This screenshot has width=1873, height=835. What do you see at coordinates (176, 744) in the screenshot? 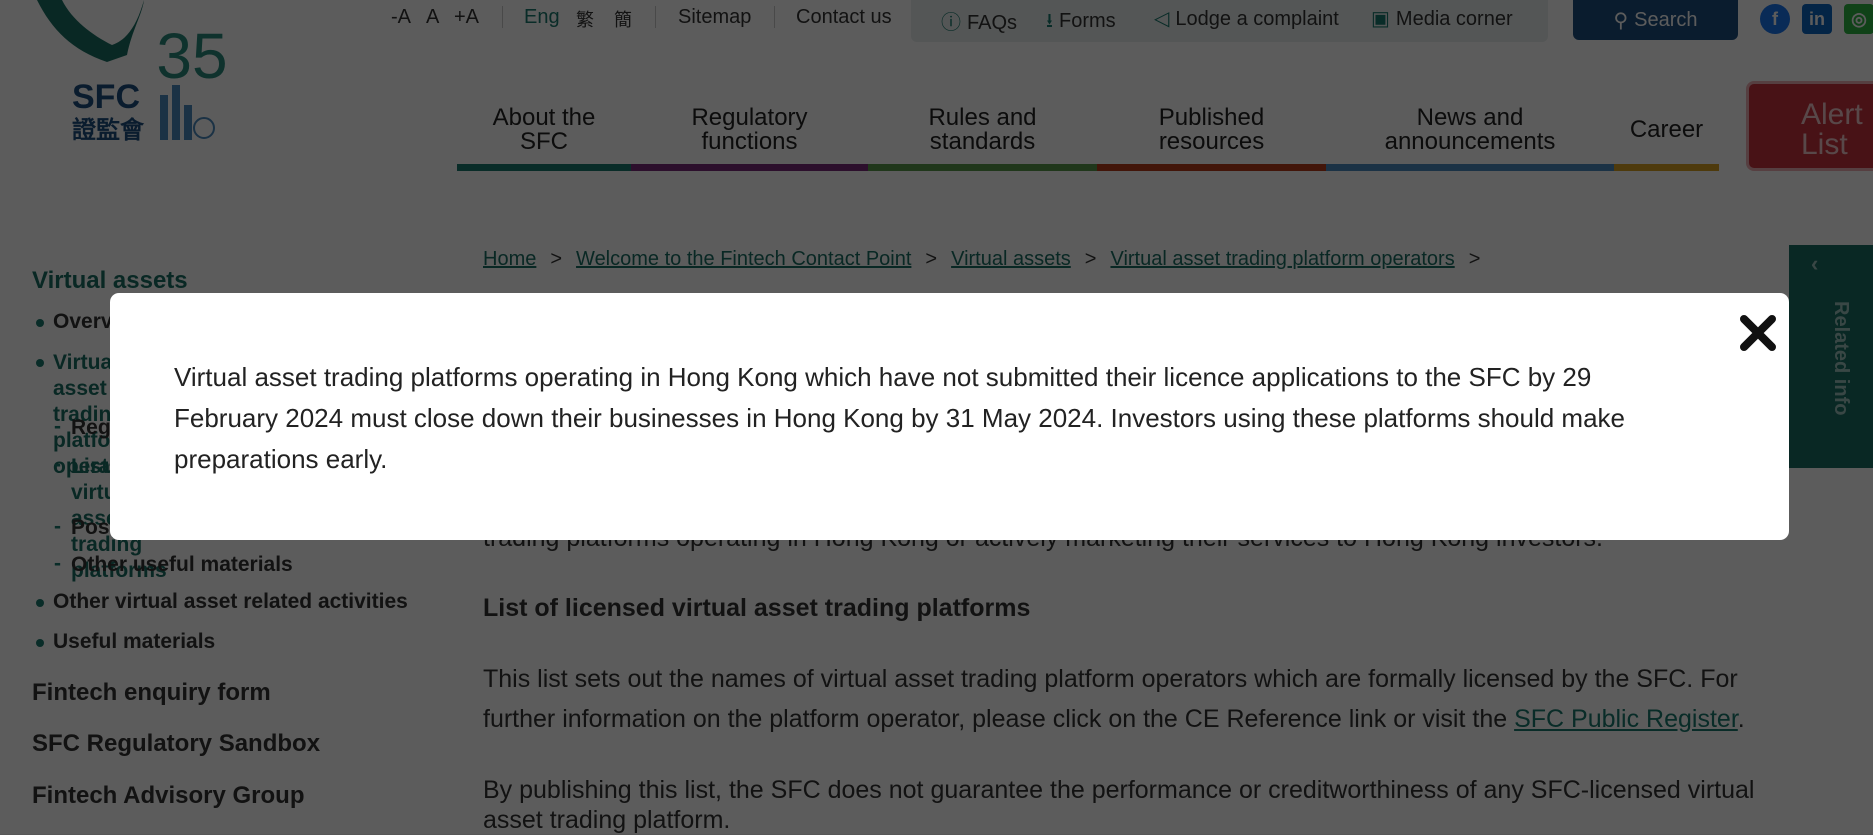
I see `sidebar-regulatory-sandbox: SFC Regulatory Sandbox` at bounding box center [176, 744].